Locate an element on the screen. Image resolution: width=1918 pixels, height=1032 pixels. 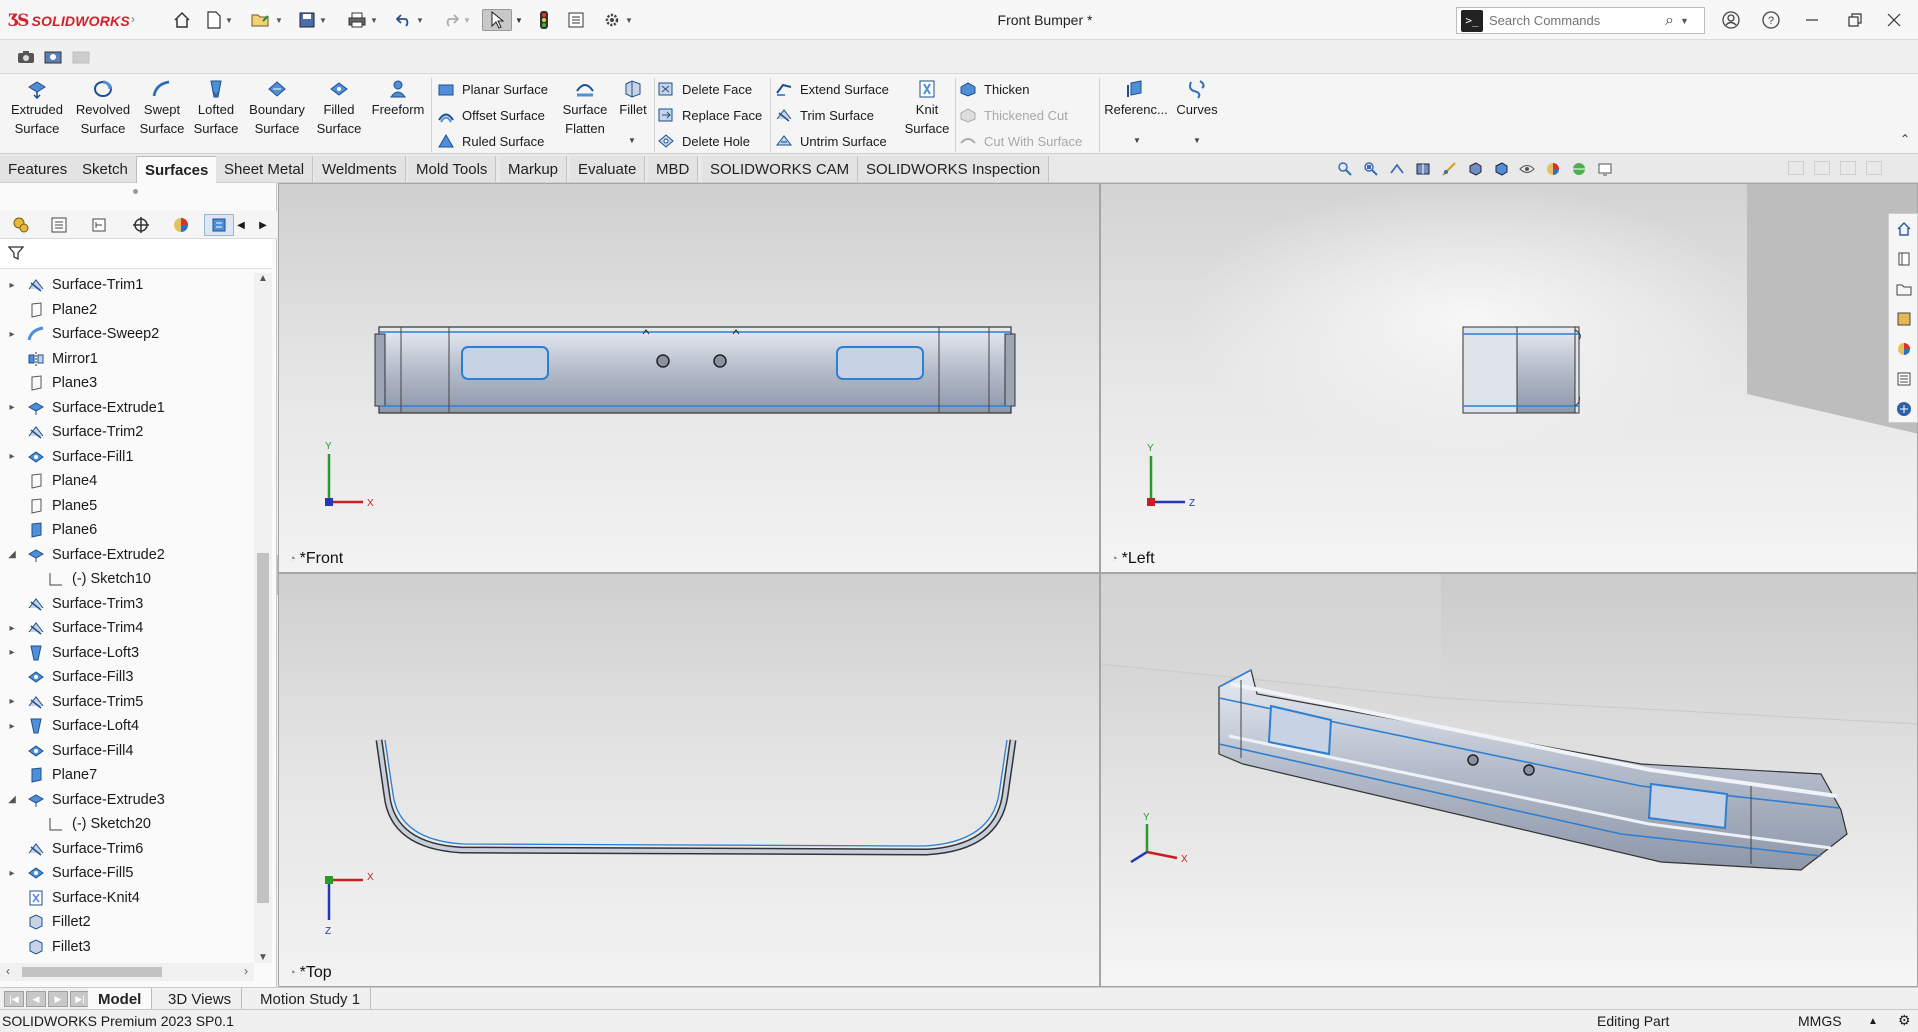
tree-item: ◢ Surface-Extrude2 is located at coordinates (127, 555).